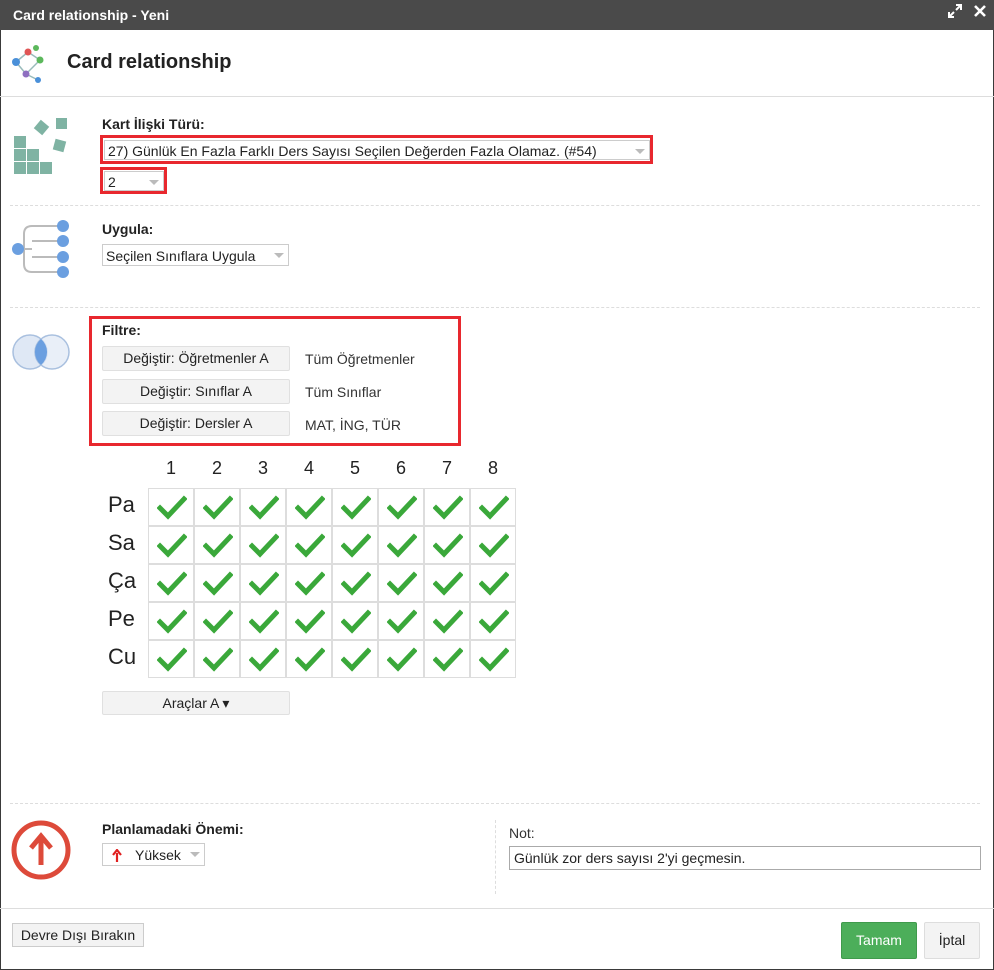  Describe the element at coordinates (40, 146) in the screenshot. I see `blocks-icon` at that location.